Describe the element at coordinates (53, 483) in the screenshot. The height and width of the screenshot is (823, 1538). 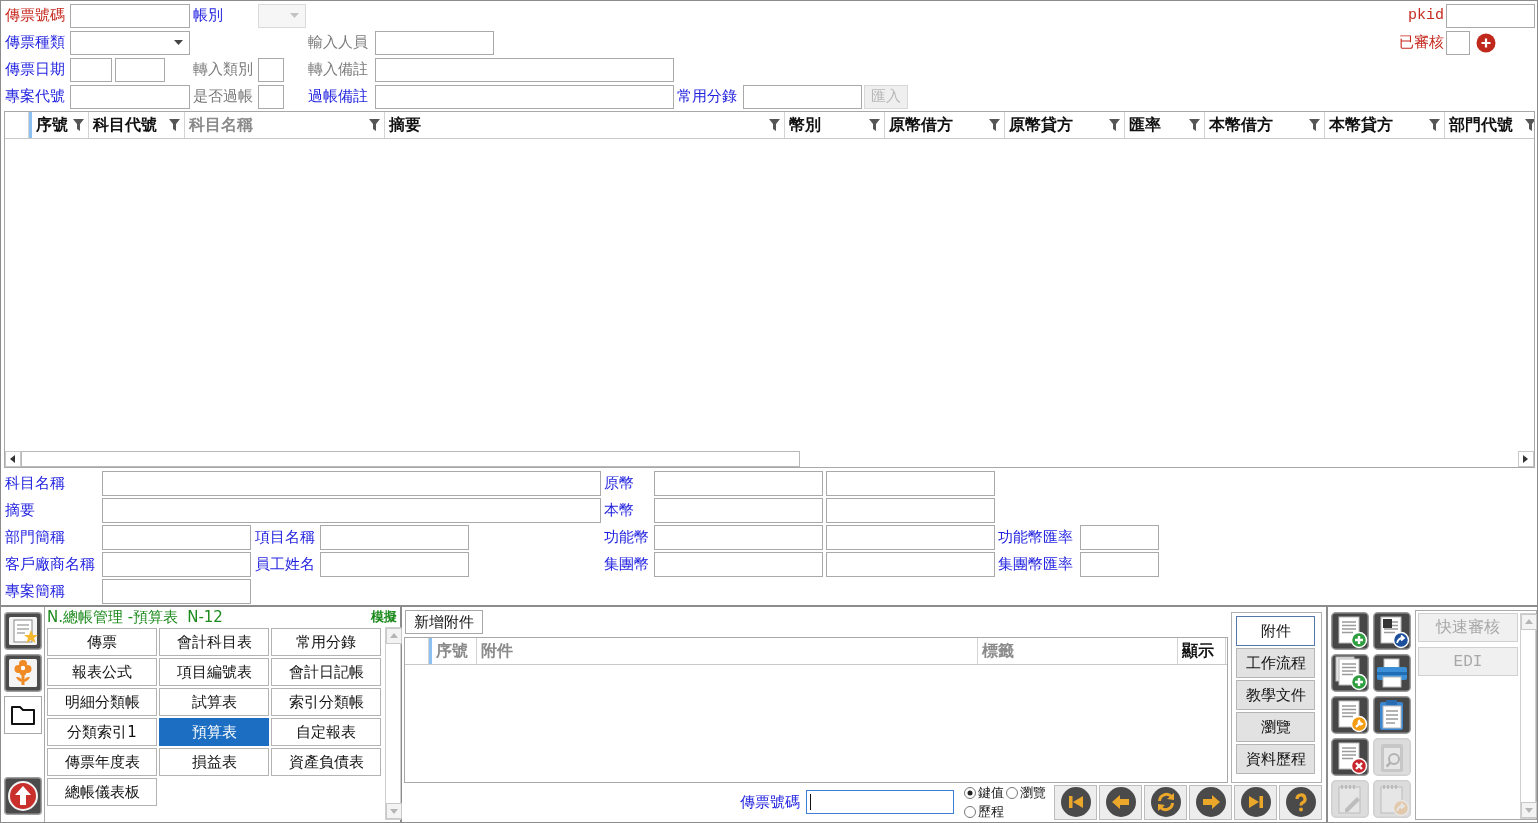
I see `field-label: 科目名稱` at that location.